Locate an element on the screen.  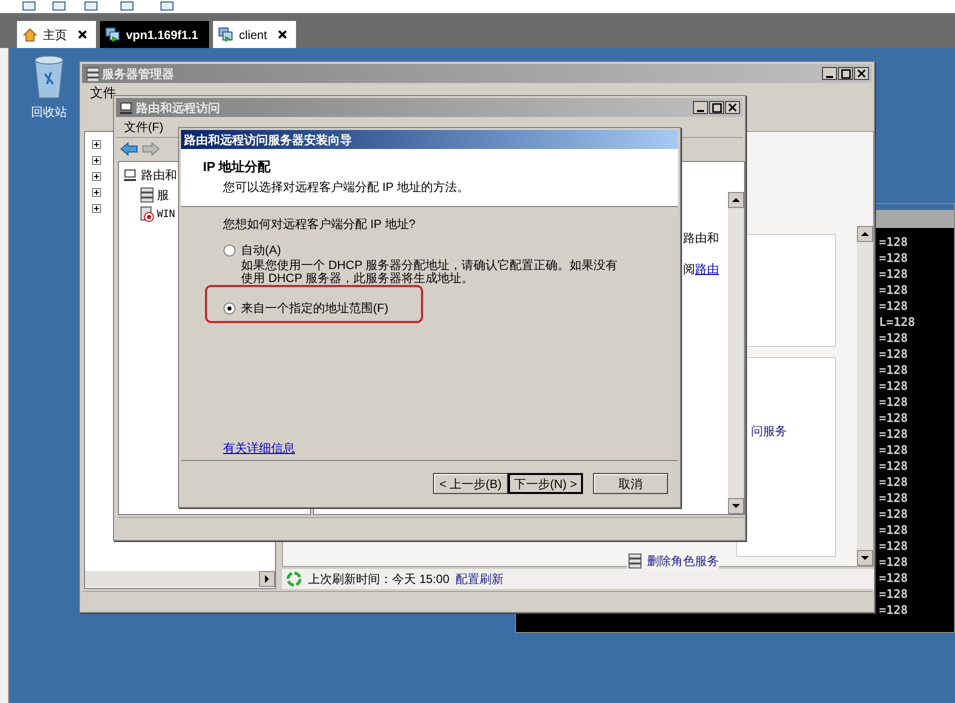
console-line: L=128 is located at coordinates (897, 322).